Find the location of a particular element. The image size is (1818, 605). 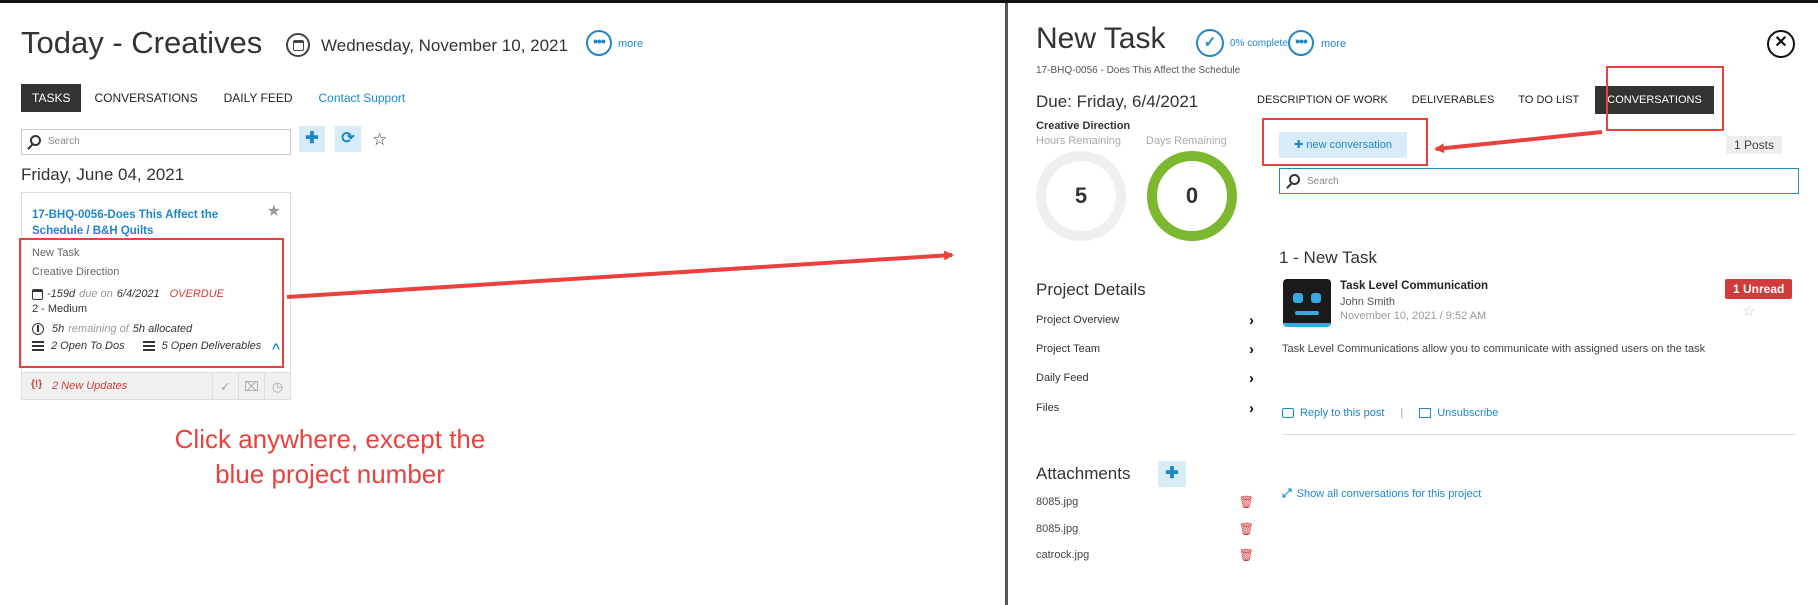

annotation-box-conversations-tab is located at coordinates (1665, 98).